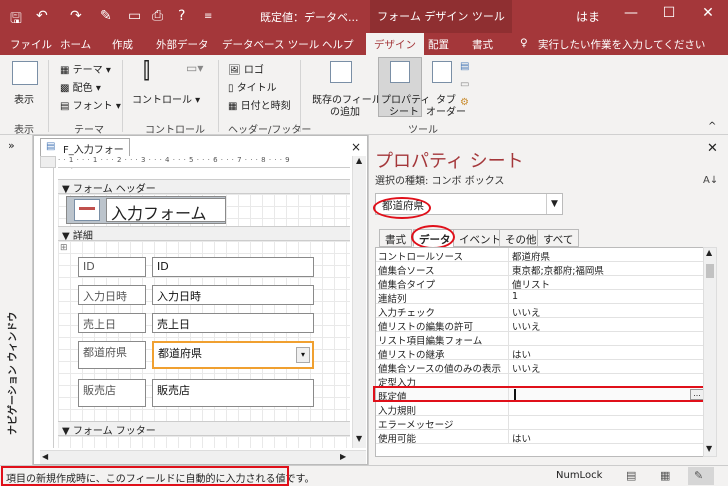 The image size is (728, 486). I want to click on expand-nav-icon: », so click(11, 145).